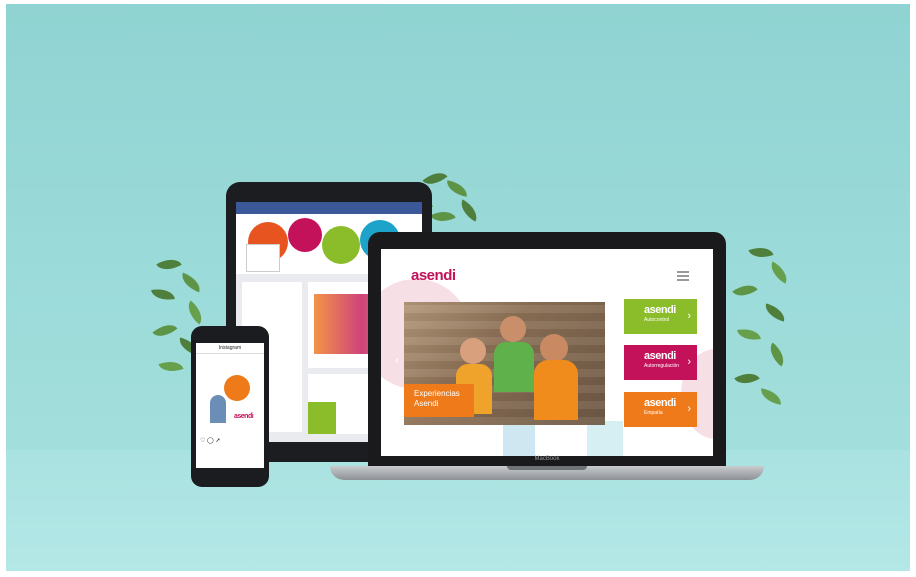  I want to click on laptop-brand-label: MacBook, so click(547, 459).